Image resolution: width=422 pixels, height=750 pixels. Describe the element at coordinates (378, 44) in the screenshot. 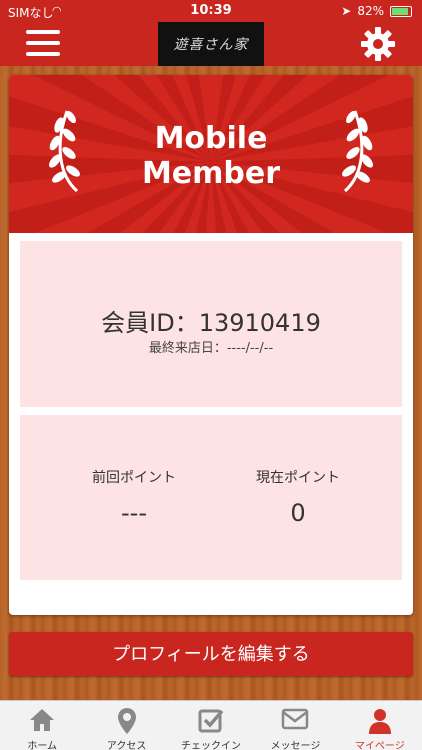

I see `gear-icon` at that location.